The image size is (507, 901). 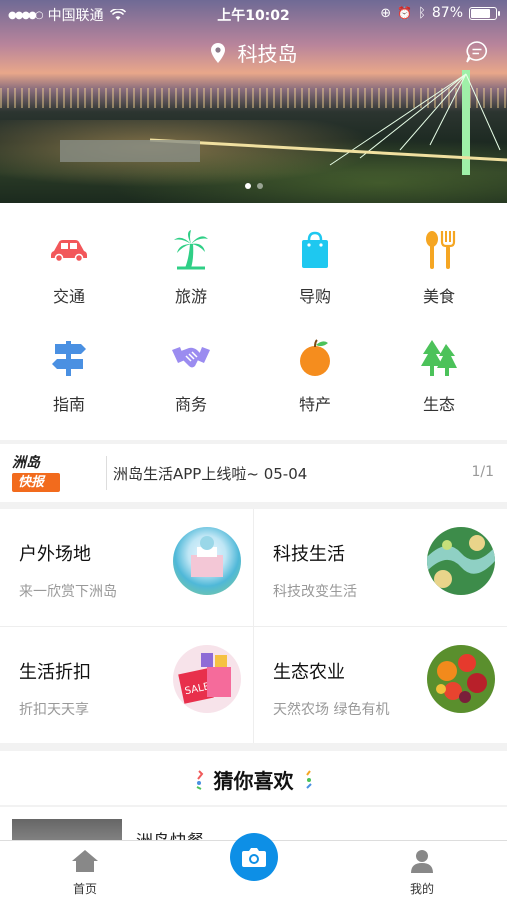 What do you see at coordinates (461, 561) in the screenshot?
I see `tech-life-image` at bounding box center [461, 561].